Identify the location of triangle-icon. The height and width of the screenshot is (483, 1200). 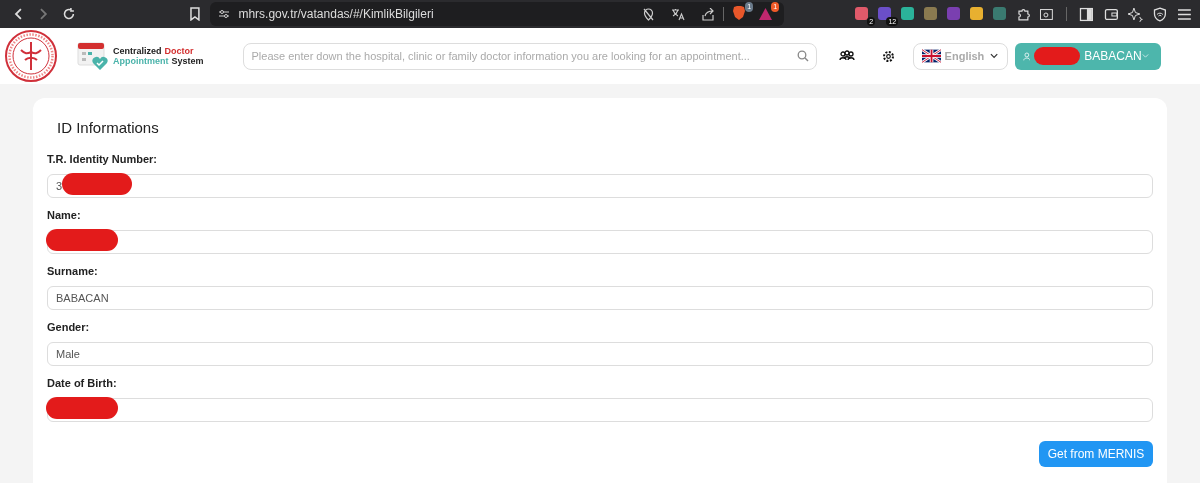
(766, 14).